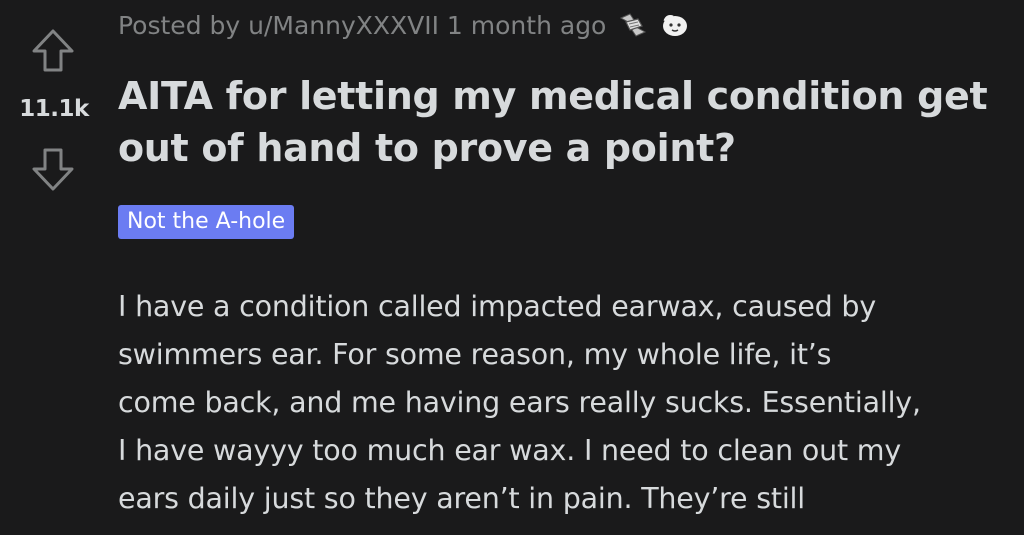 The image size is (1024, 535). I want to click on face-award-icon, so click(675, 25).